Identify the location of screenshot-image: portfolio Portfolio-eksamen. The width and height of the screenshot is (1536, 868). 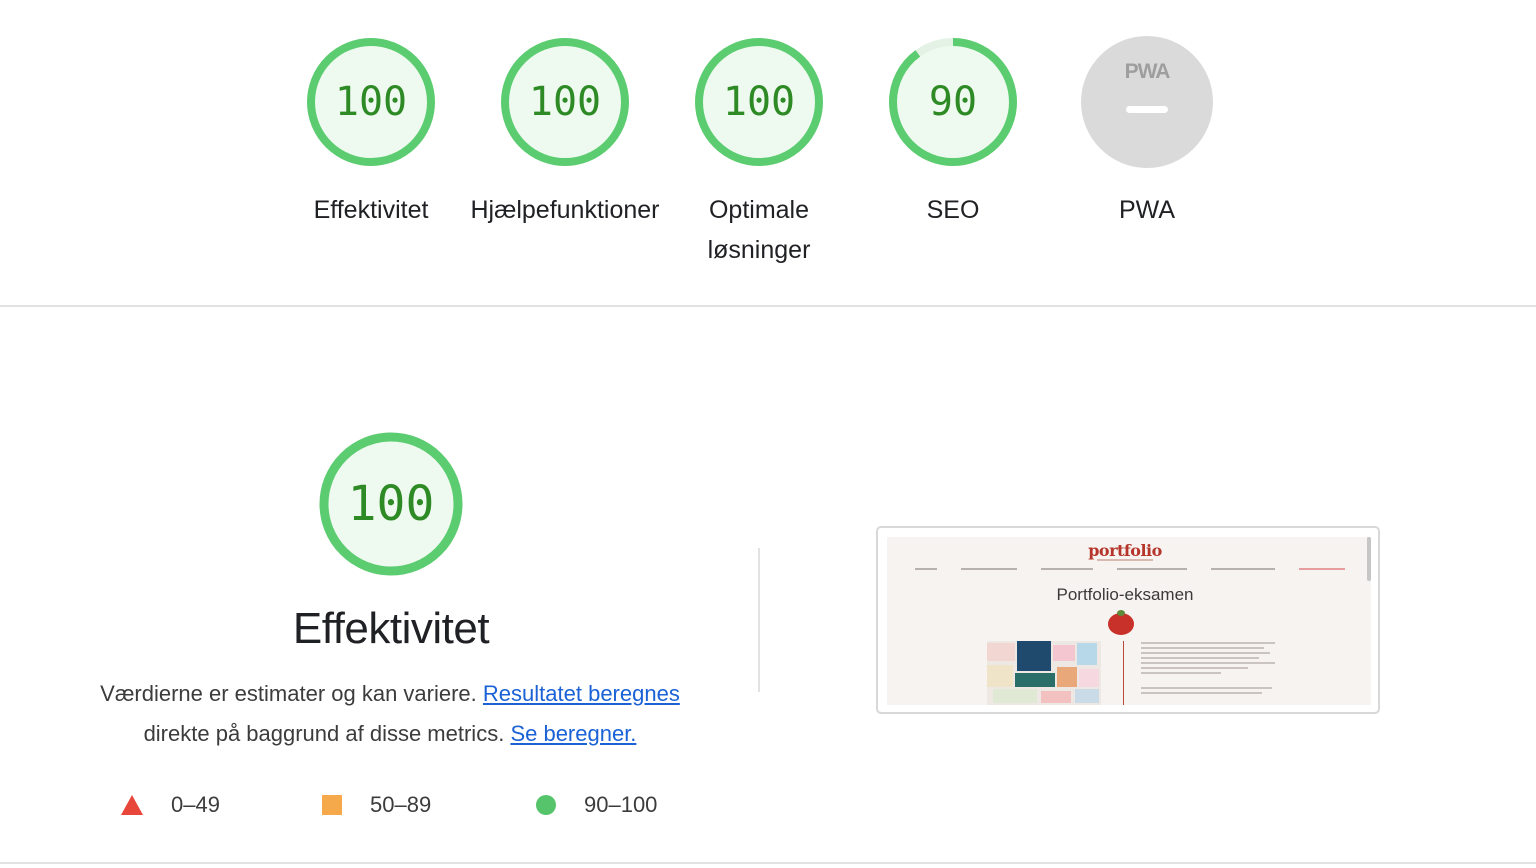
(1129, 621).